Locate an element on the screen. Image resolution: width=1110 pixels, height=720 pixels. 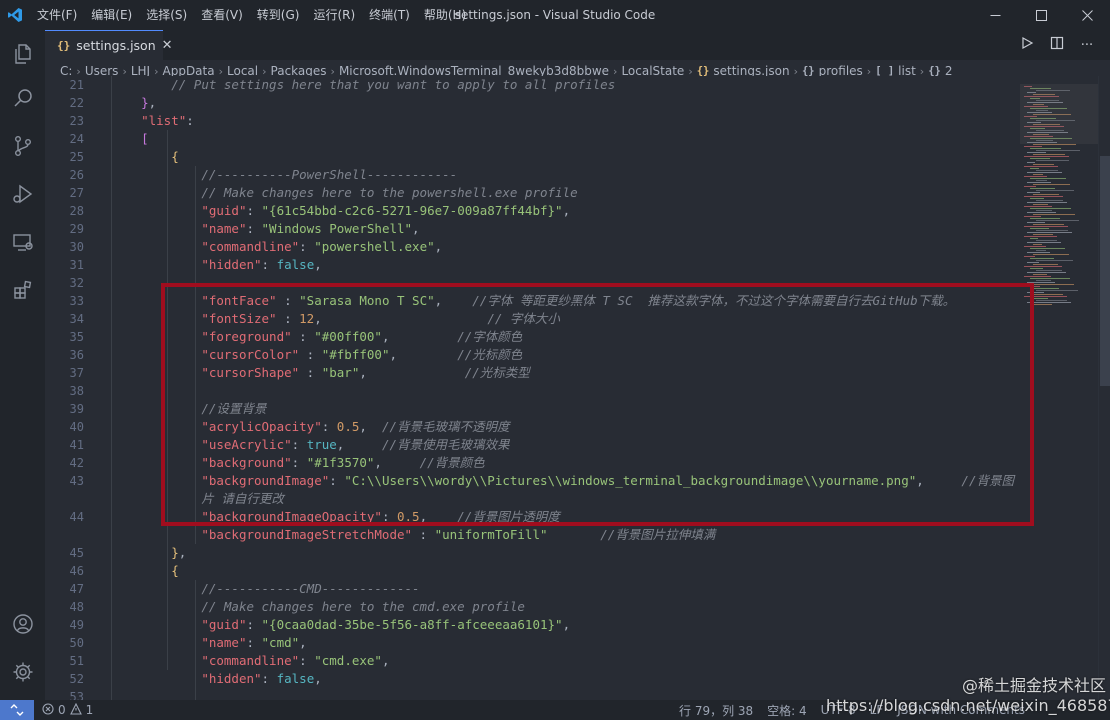
code-line: 47 //-----------CMD------------- is located at coordinates (532, 589).